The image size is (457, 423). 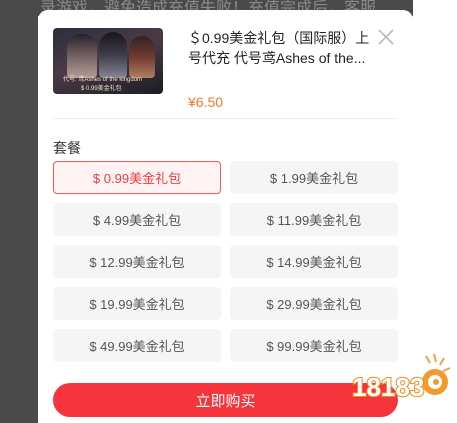 What do you see at coordinates (137, 345) in the screenshot?
I see `package-option: $ 49.99美金礼包` at bounding box center [137, 345].